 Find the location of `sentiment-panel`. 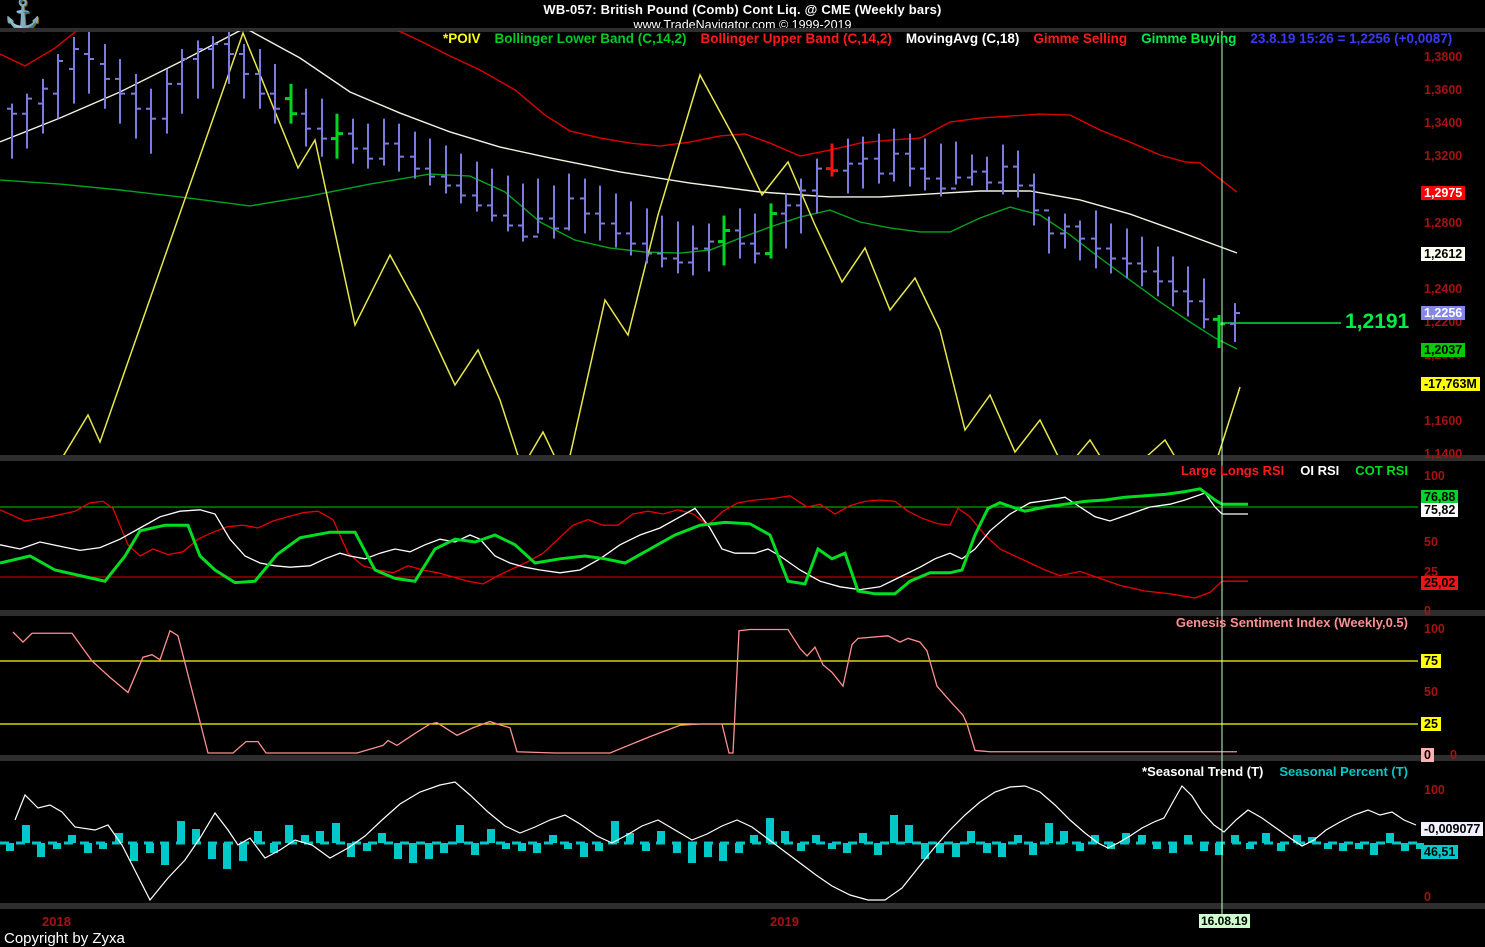

sentiment-panel is located at coordinates (709, 691).